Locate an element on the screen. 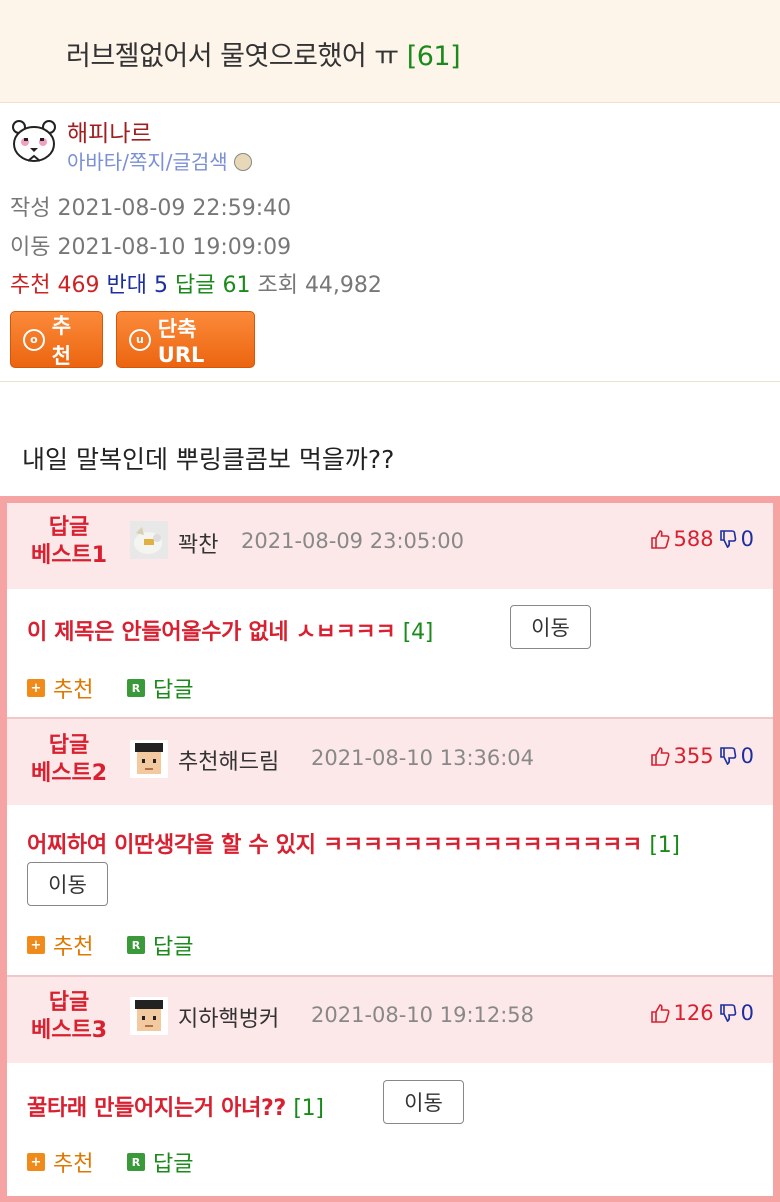 This screenshot has height=1202, width=780. best-label: 답글 베스트3 is located at coordinates (69, 1016).